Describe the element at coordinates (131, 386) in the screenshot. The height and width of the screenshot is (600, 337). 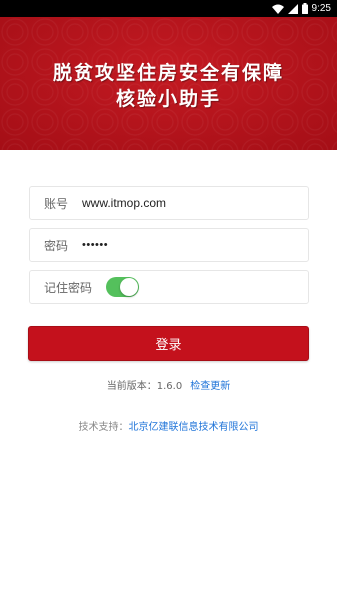
I see `version-prefix: 当前版本：` at that location.